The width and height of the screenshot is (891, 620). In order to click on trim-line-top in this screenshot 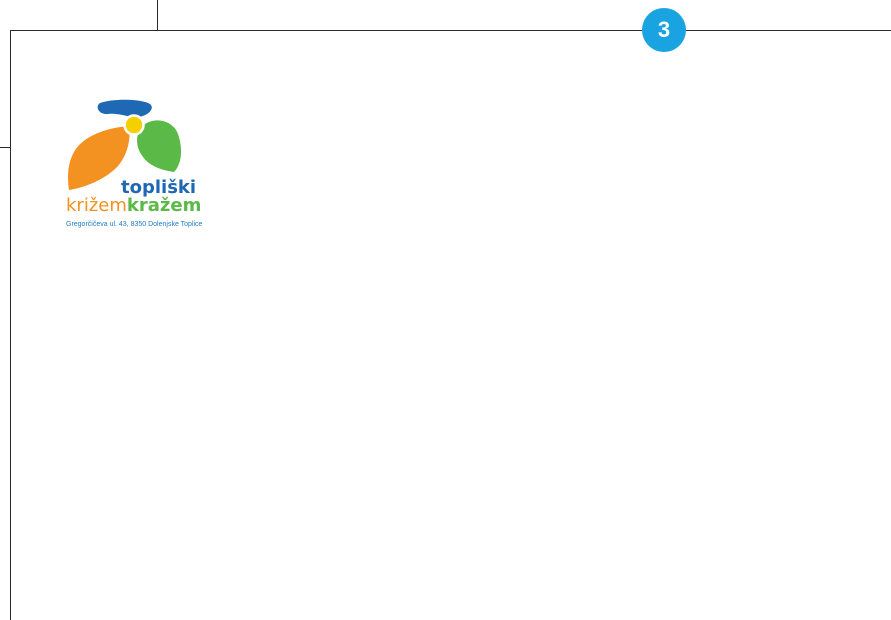, I will do `click(450, 30)`.